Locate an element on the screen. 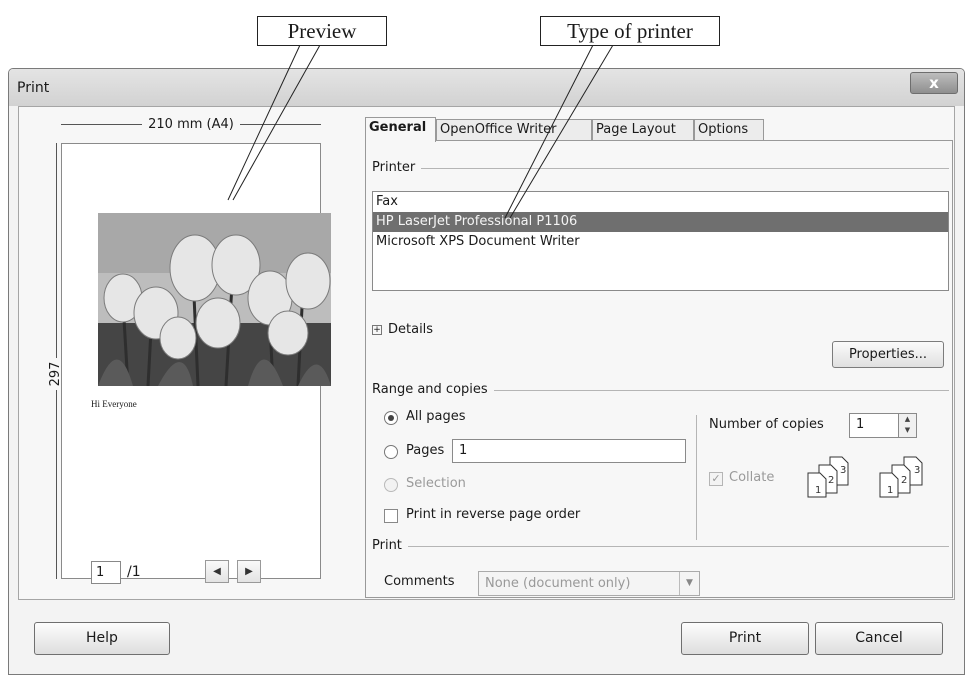 The height and width of the screenshot is (675, 965). printer-group-label: Printer is located at coordinates (397, 167).